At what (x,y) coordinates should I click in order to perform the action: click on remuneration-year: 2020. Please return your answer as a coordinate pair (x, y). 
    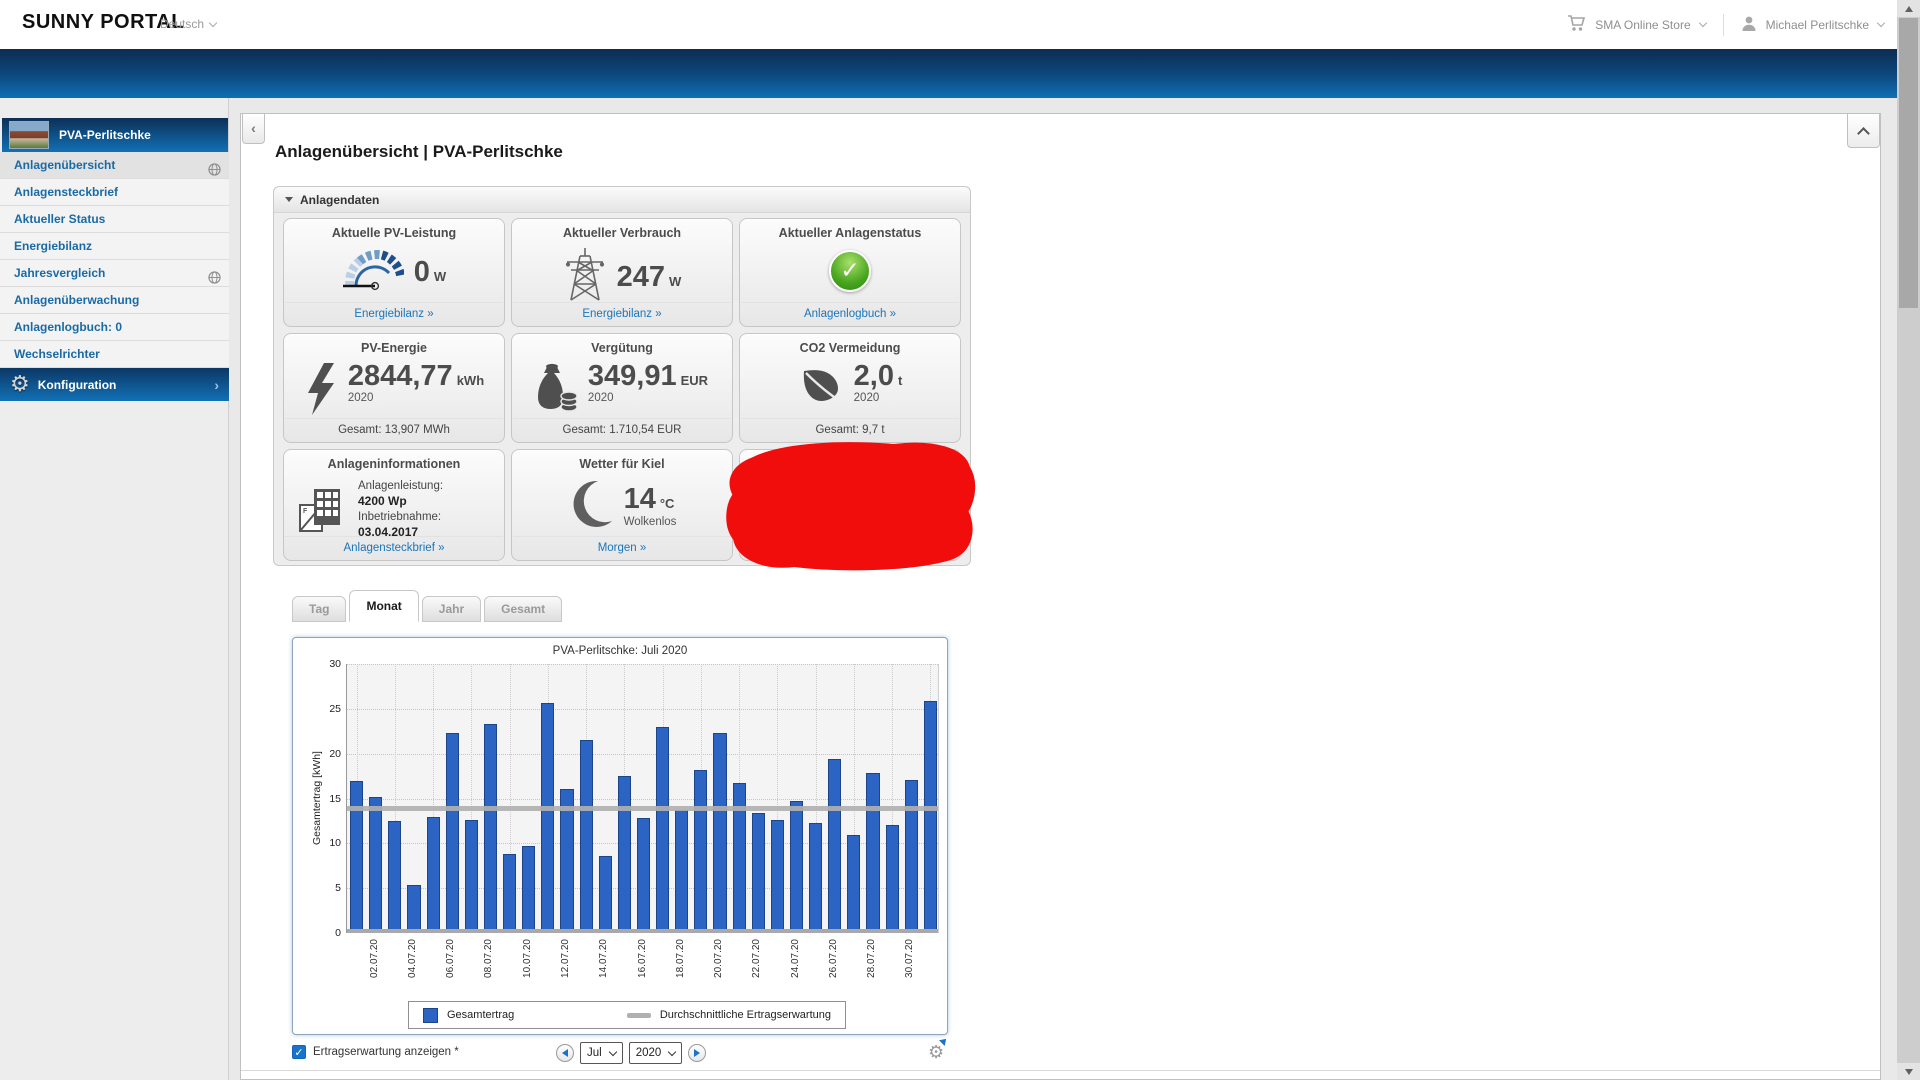
    Looking at the image, I should click on (600, 398).